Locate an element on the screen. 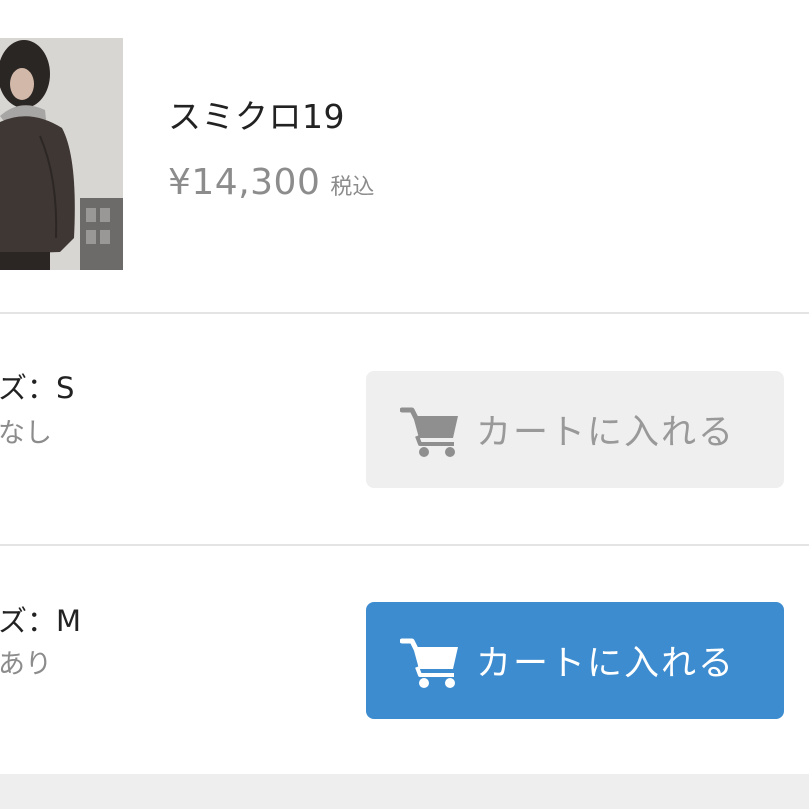 This screenshot has width=809, height=809. product-price: ¥14,300 is located at coordinates (244, 182).